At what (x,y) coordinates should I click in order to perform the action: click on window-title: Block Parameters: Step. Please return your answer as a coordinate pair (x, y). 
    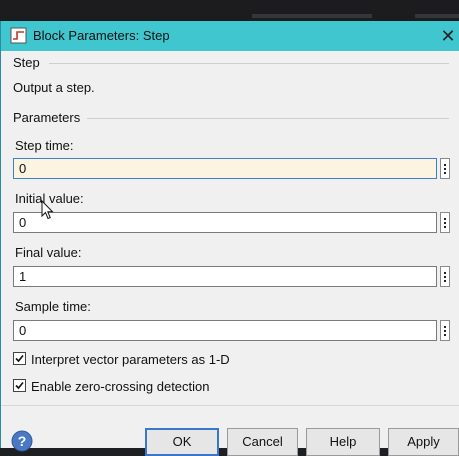
    Looking at the image, I should click on (101, 35).